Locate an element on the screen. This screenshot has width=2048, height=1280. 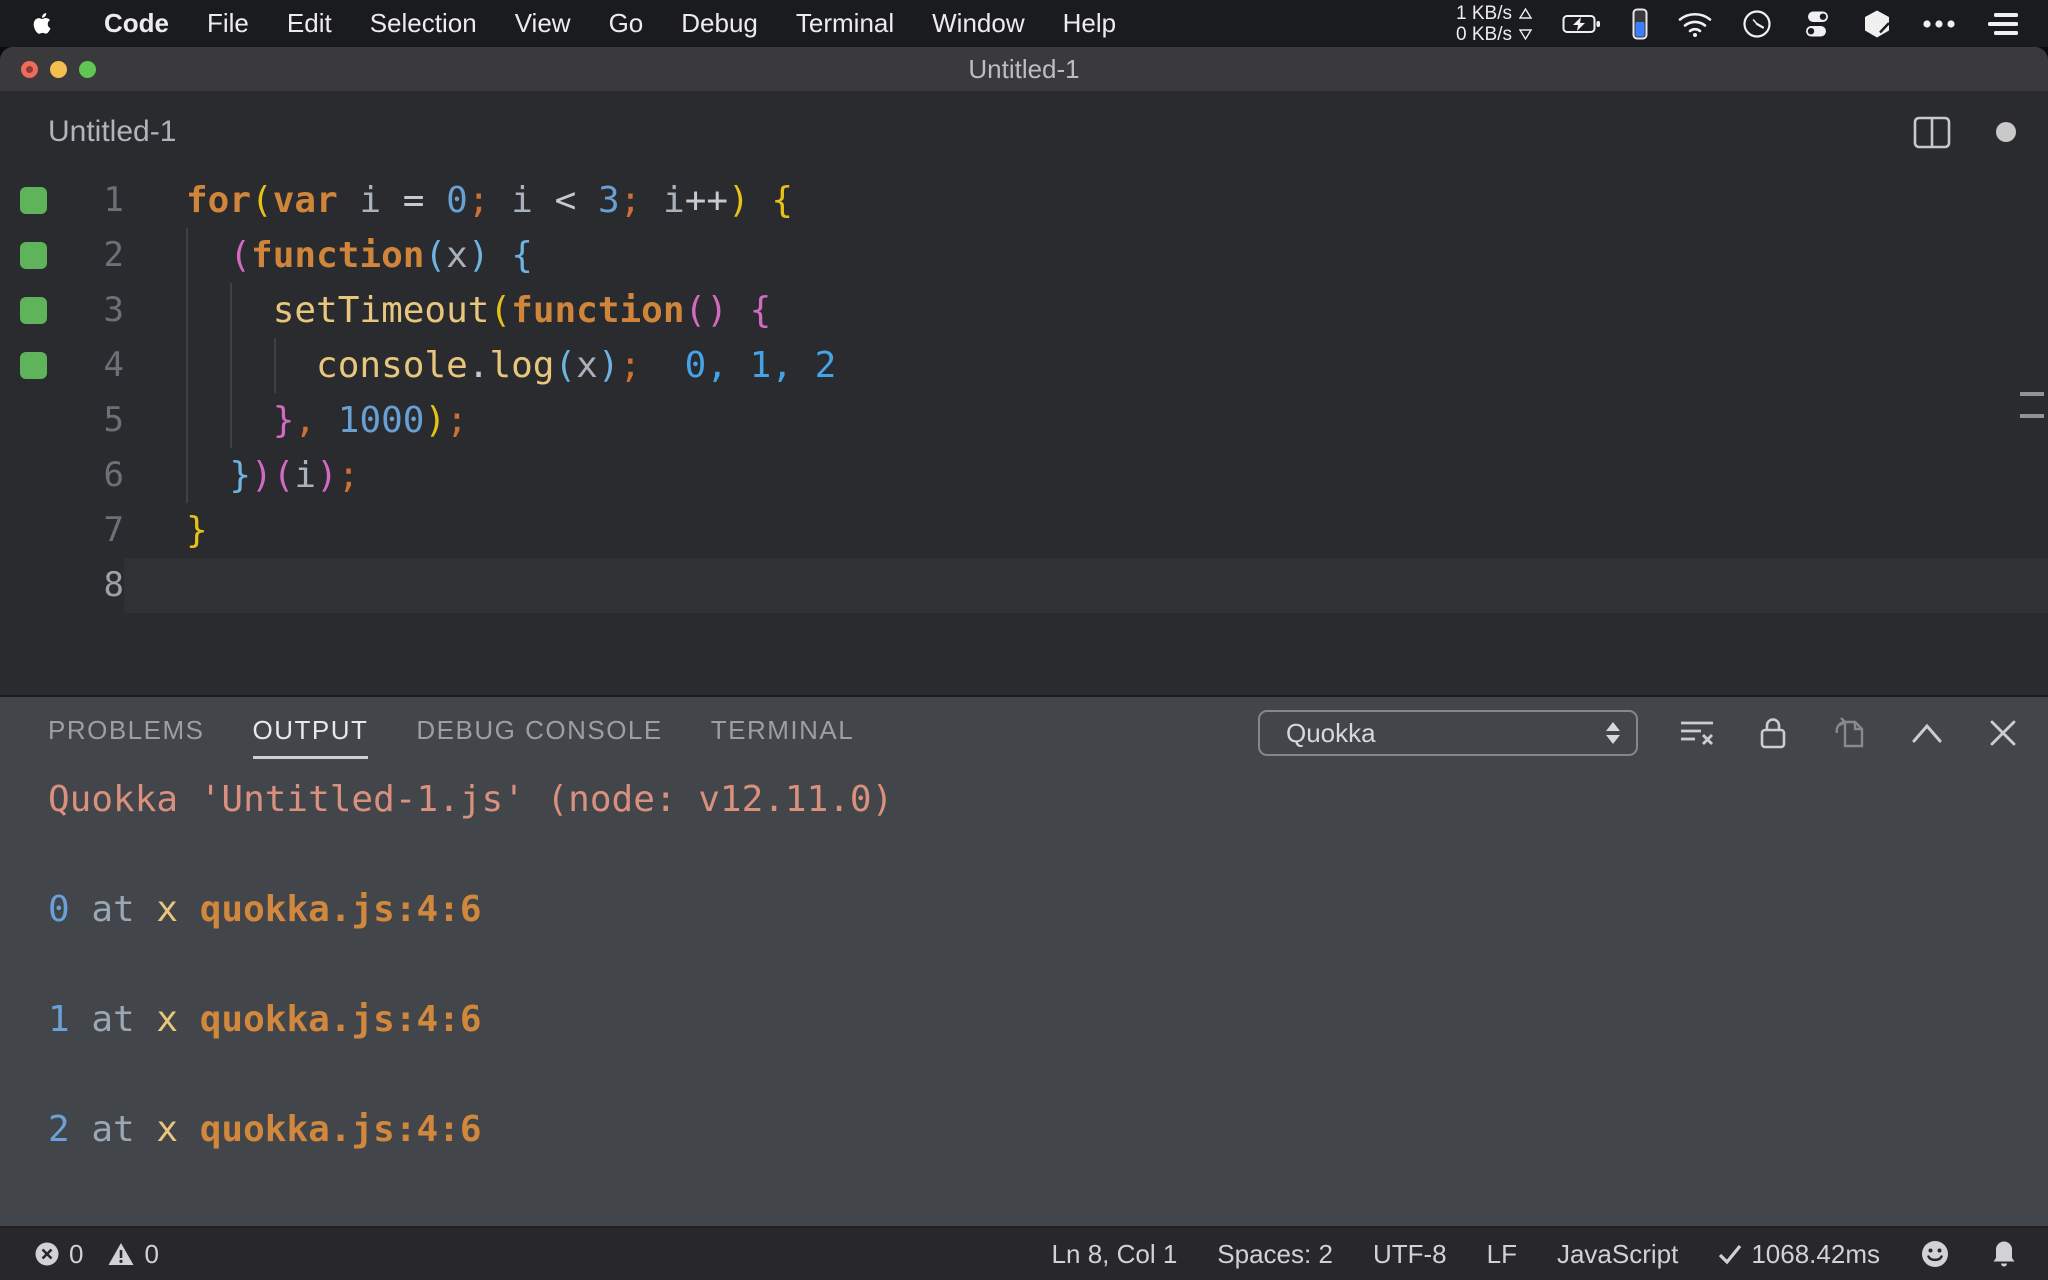
window-titlebar: Untitled-1 is located at coordinates (1024, 69).